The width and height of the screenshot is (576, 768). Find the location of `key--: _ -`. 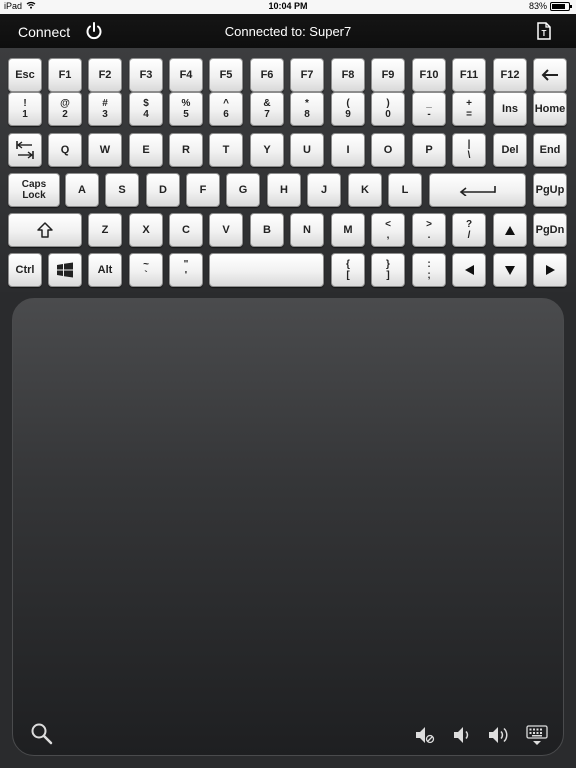

key--: _ - is located at coordinates (429, 109).